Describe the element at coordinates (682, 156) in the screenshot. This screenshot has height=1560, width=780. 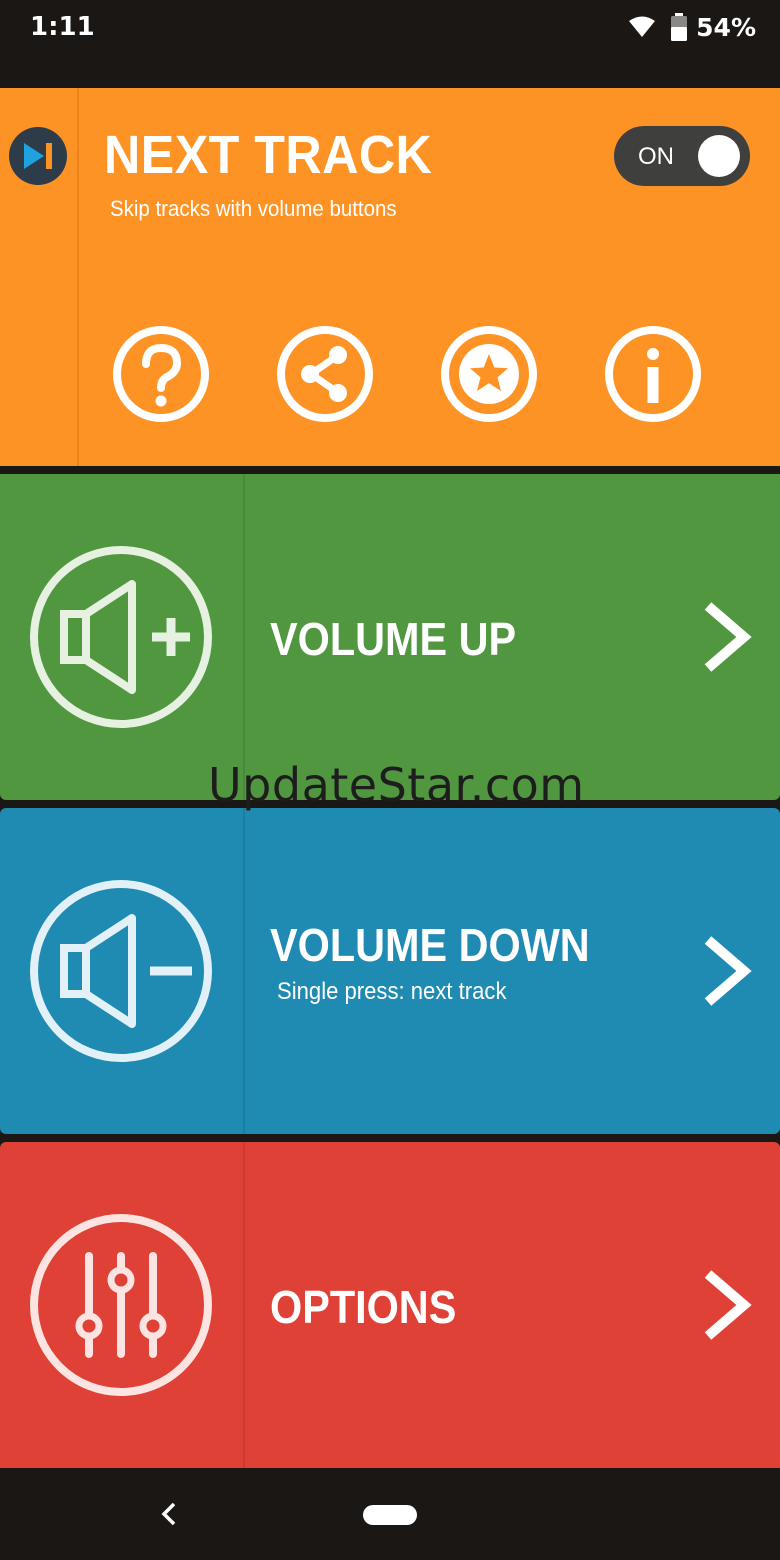
I see `enable-toggle: ON` at that location.